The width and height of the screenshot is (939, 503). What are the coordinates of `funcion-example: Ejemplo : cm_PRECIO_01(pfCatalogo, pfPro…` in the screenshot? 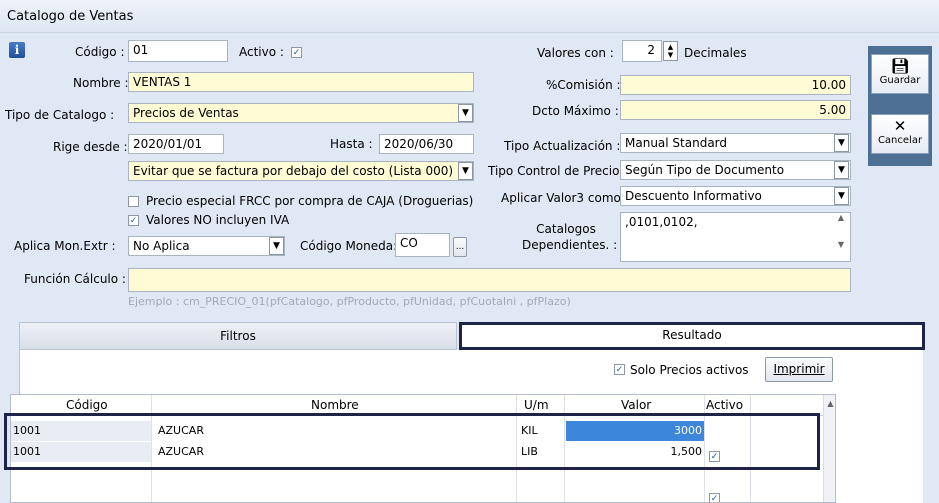 It's located at (349, 301).